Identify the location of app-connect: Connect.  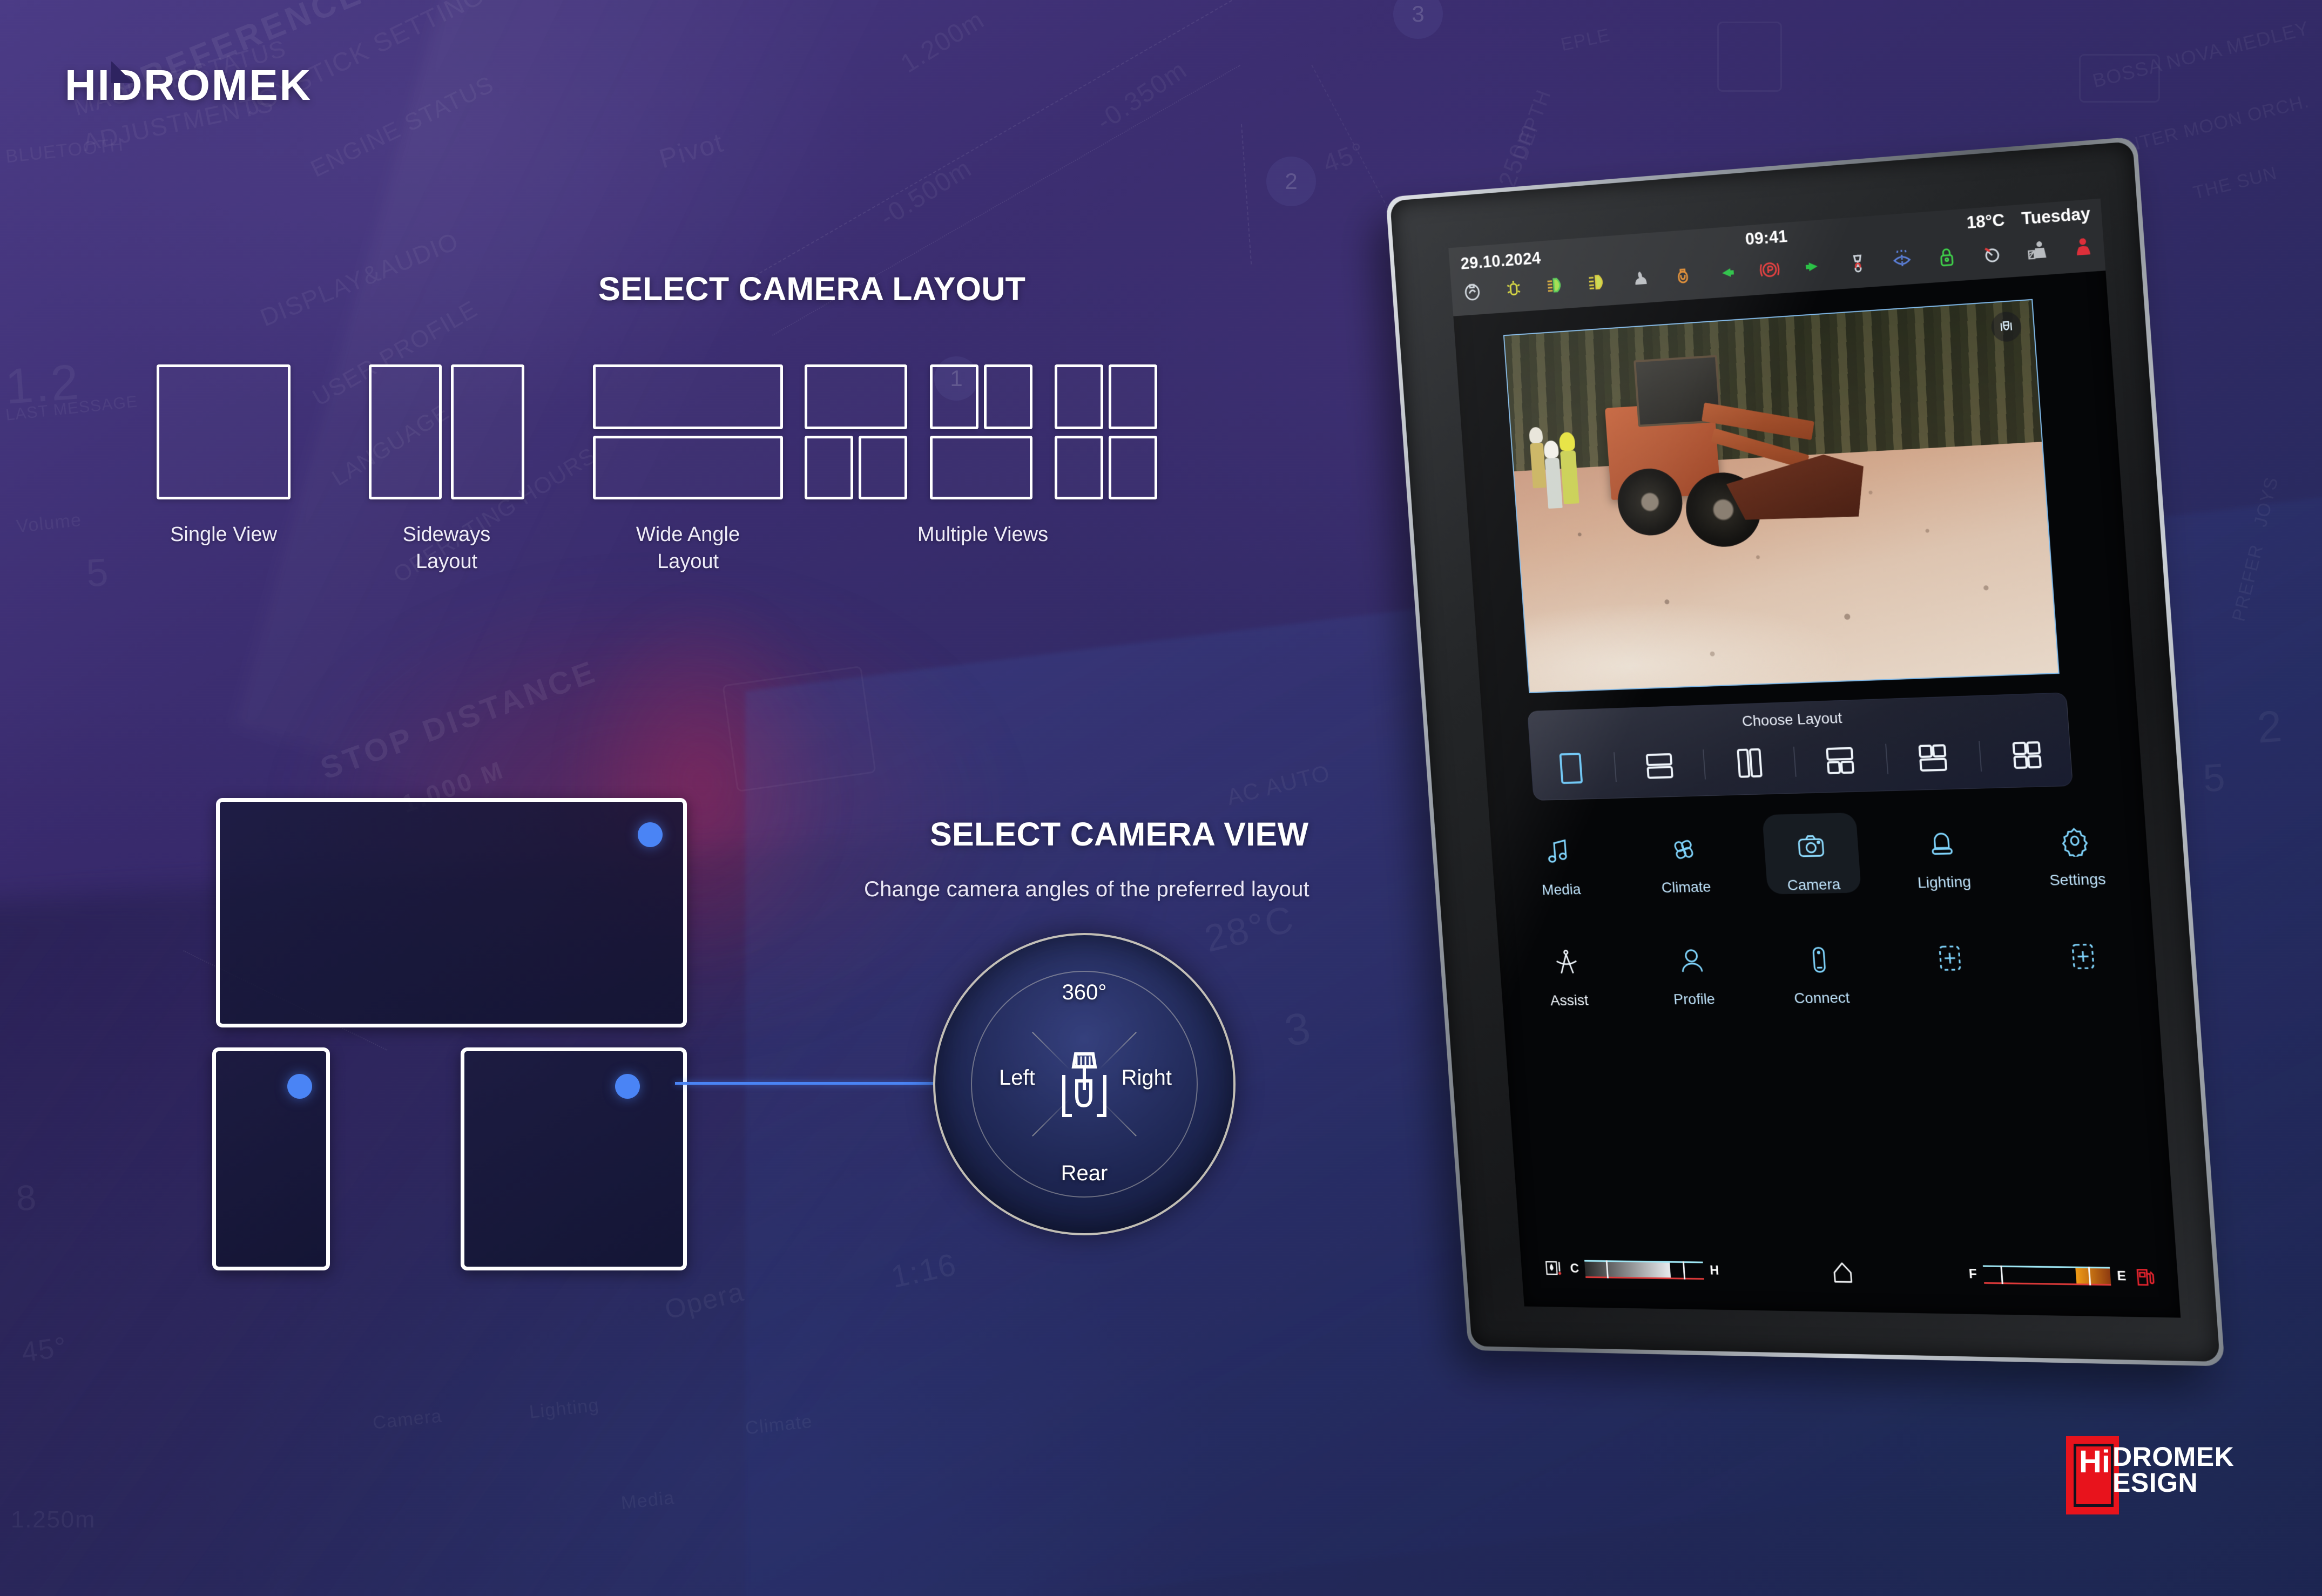
(1819, 966).